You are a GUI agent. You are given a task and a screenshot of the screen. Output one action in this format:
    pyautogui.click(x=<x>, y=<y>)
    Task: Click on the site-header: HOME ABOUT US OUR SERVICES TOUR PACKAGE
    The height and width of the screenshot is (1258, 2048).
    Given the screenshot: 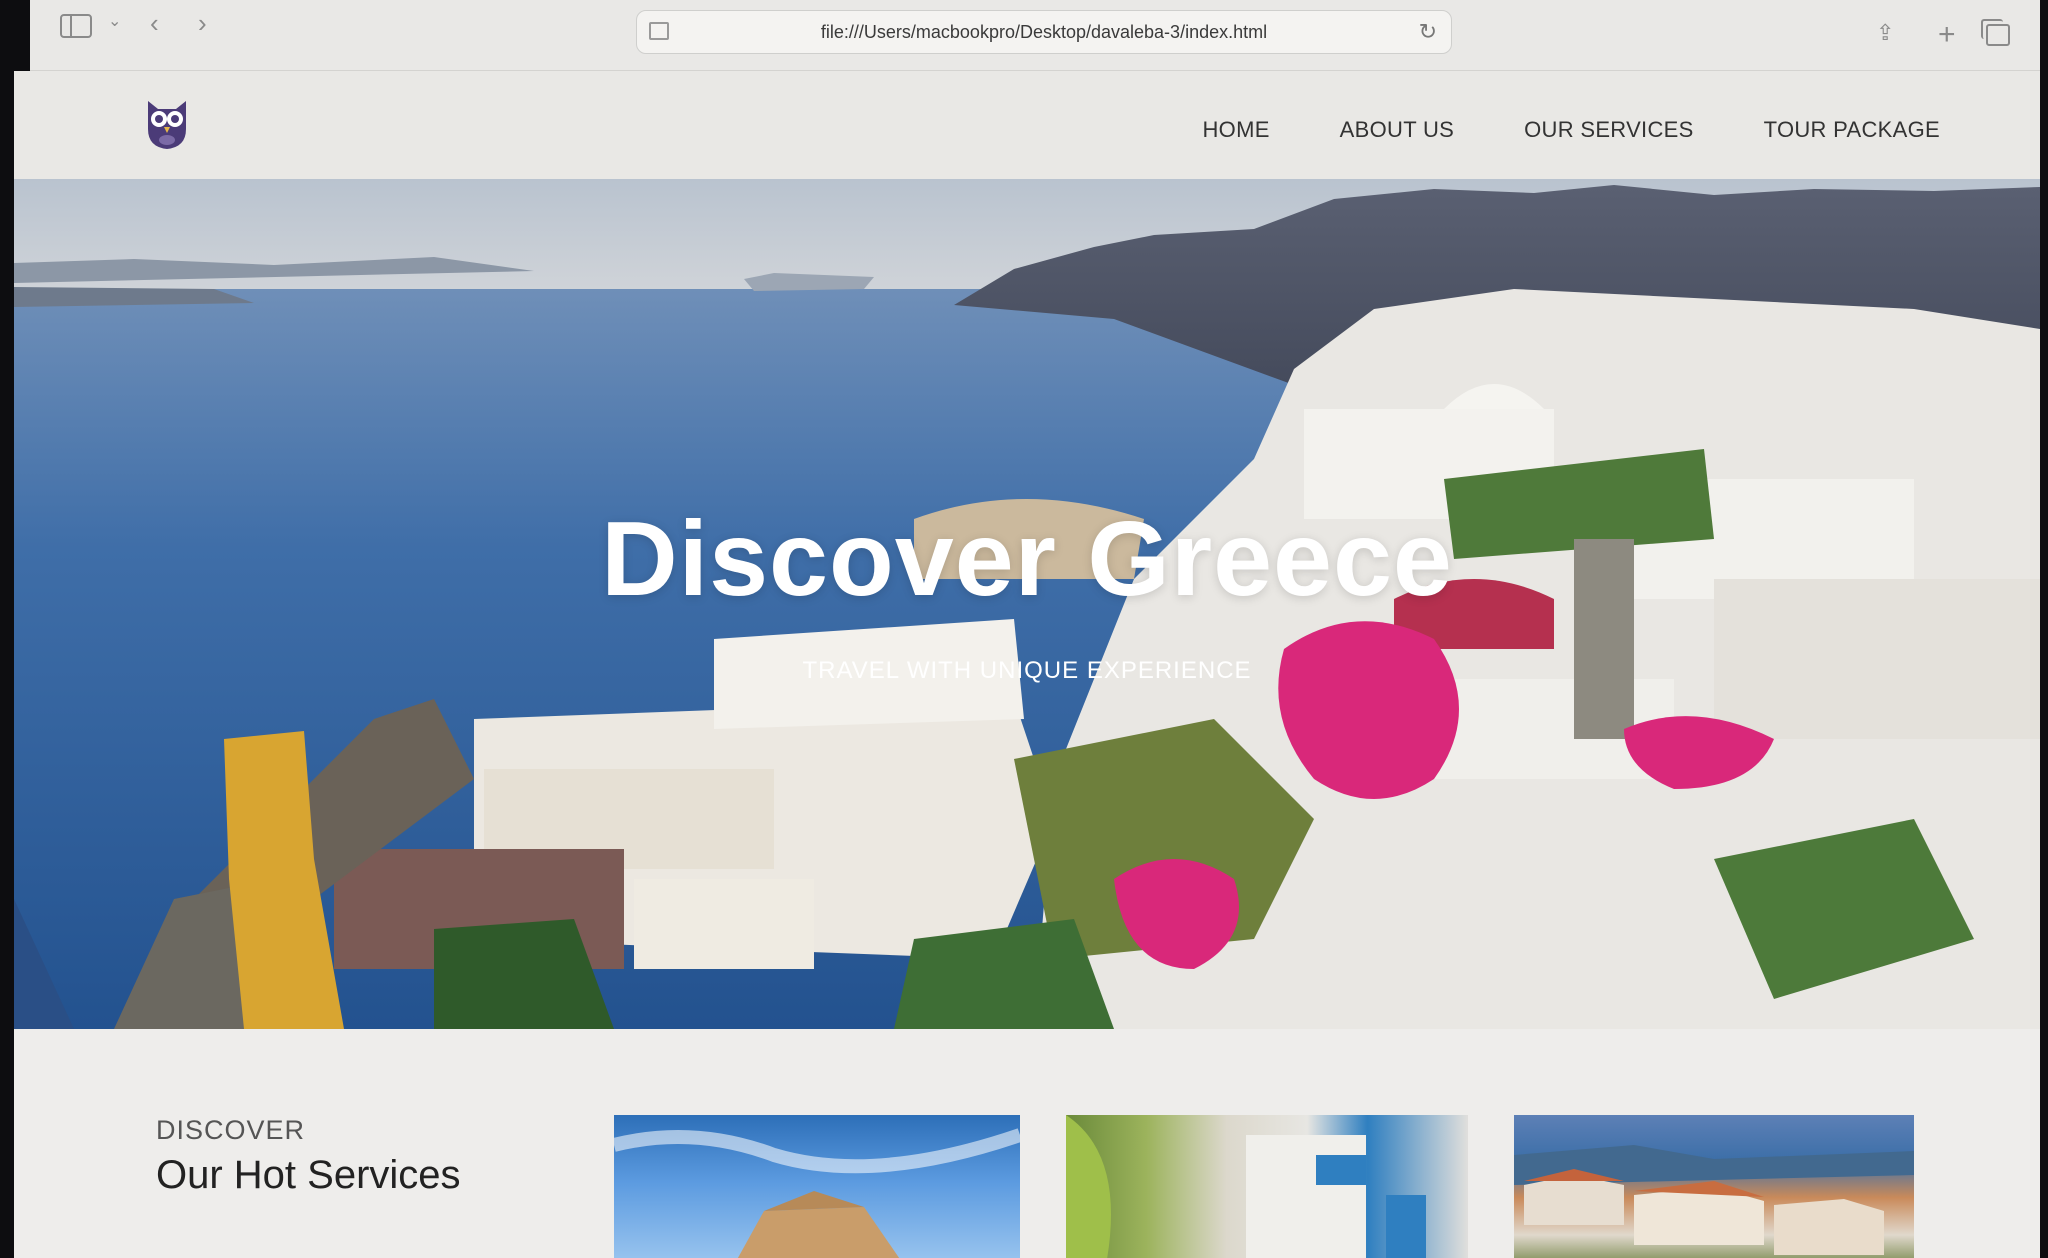 What is the action you would take?
    pyautogui.click(x=1027, y=125)
    